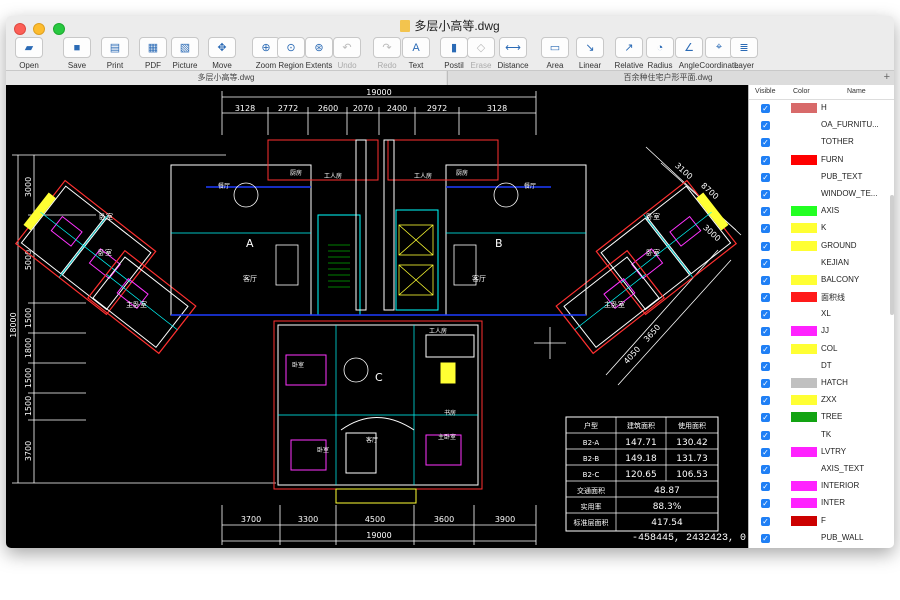  I want to click on layers-scrollbar, so click(892, 255).